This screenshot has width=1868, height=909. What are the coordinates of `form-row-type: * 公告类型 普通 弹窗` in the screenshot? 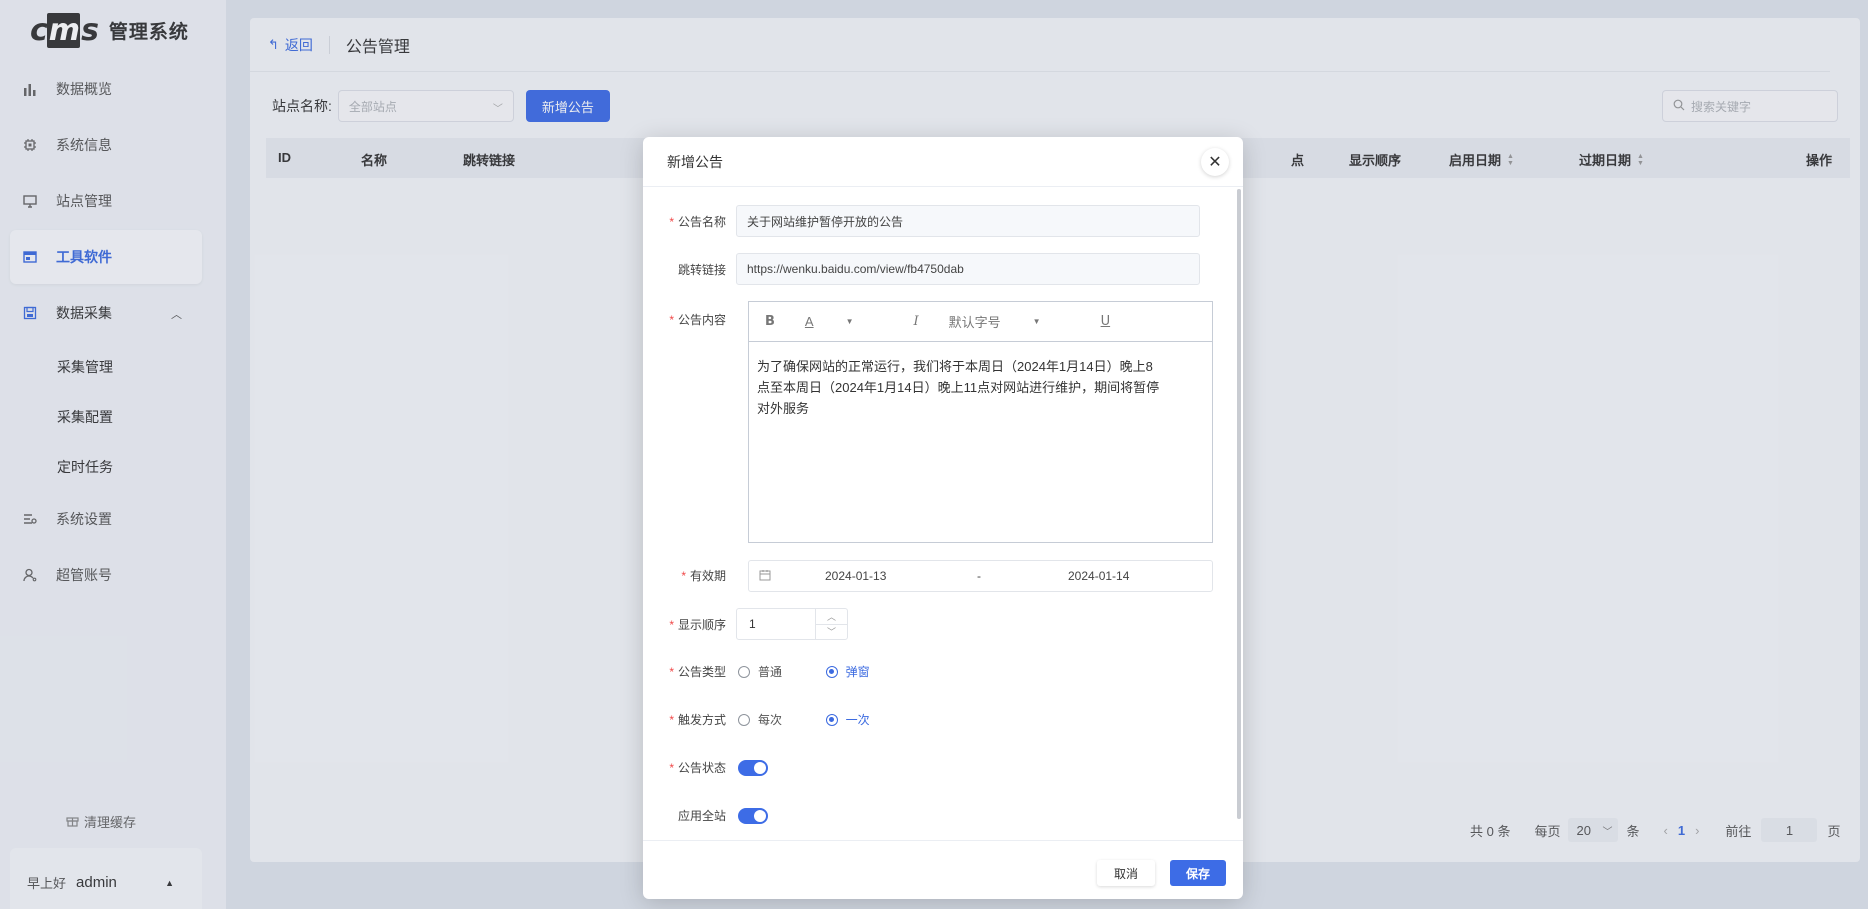 It's located at (923, 672).